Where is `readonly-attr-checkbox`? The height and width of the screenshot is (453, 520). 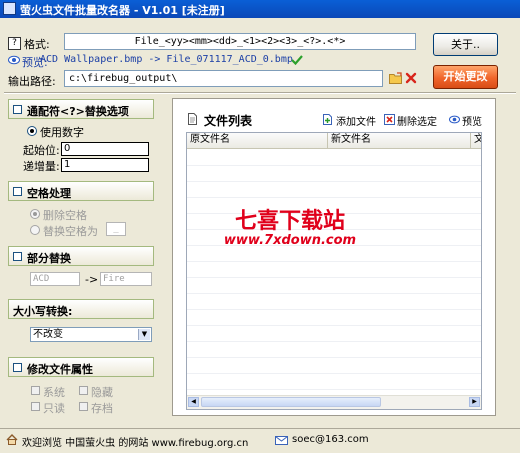
readonly-attr-checkbox is located at coordinates (35, 406).